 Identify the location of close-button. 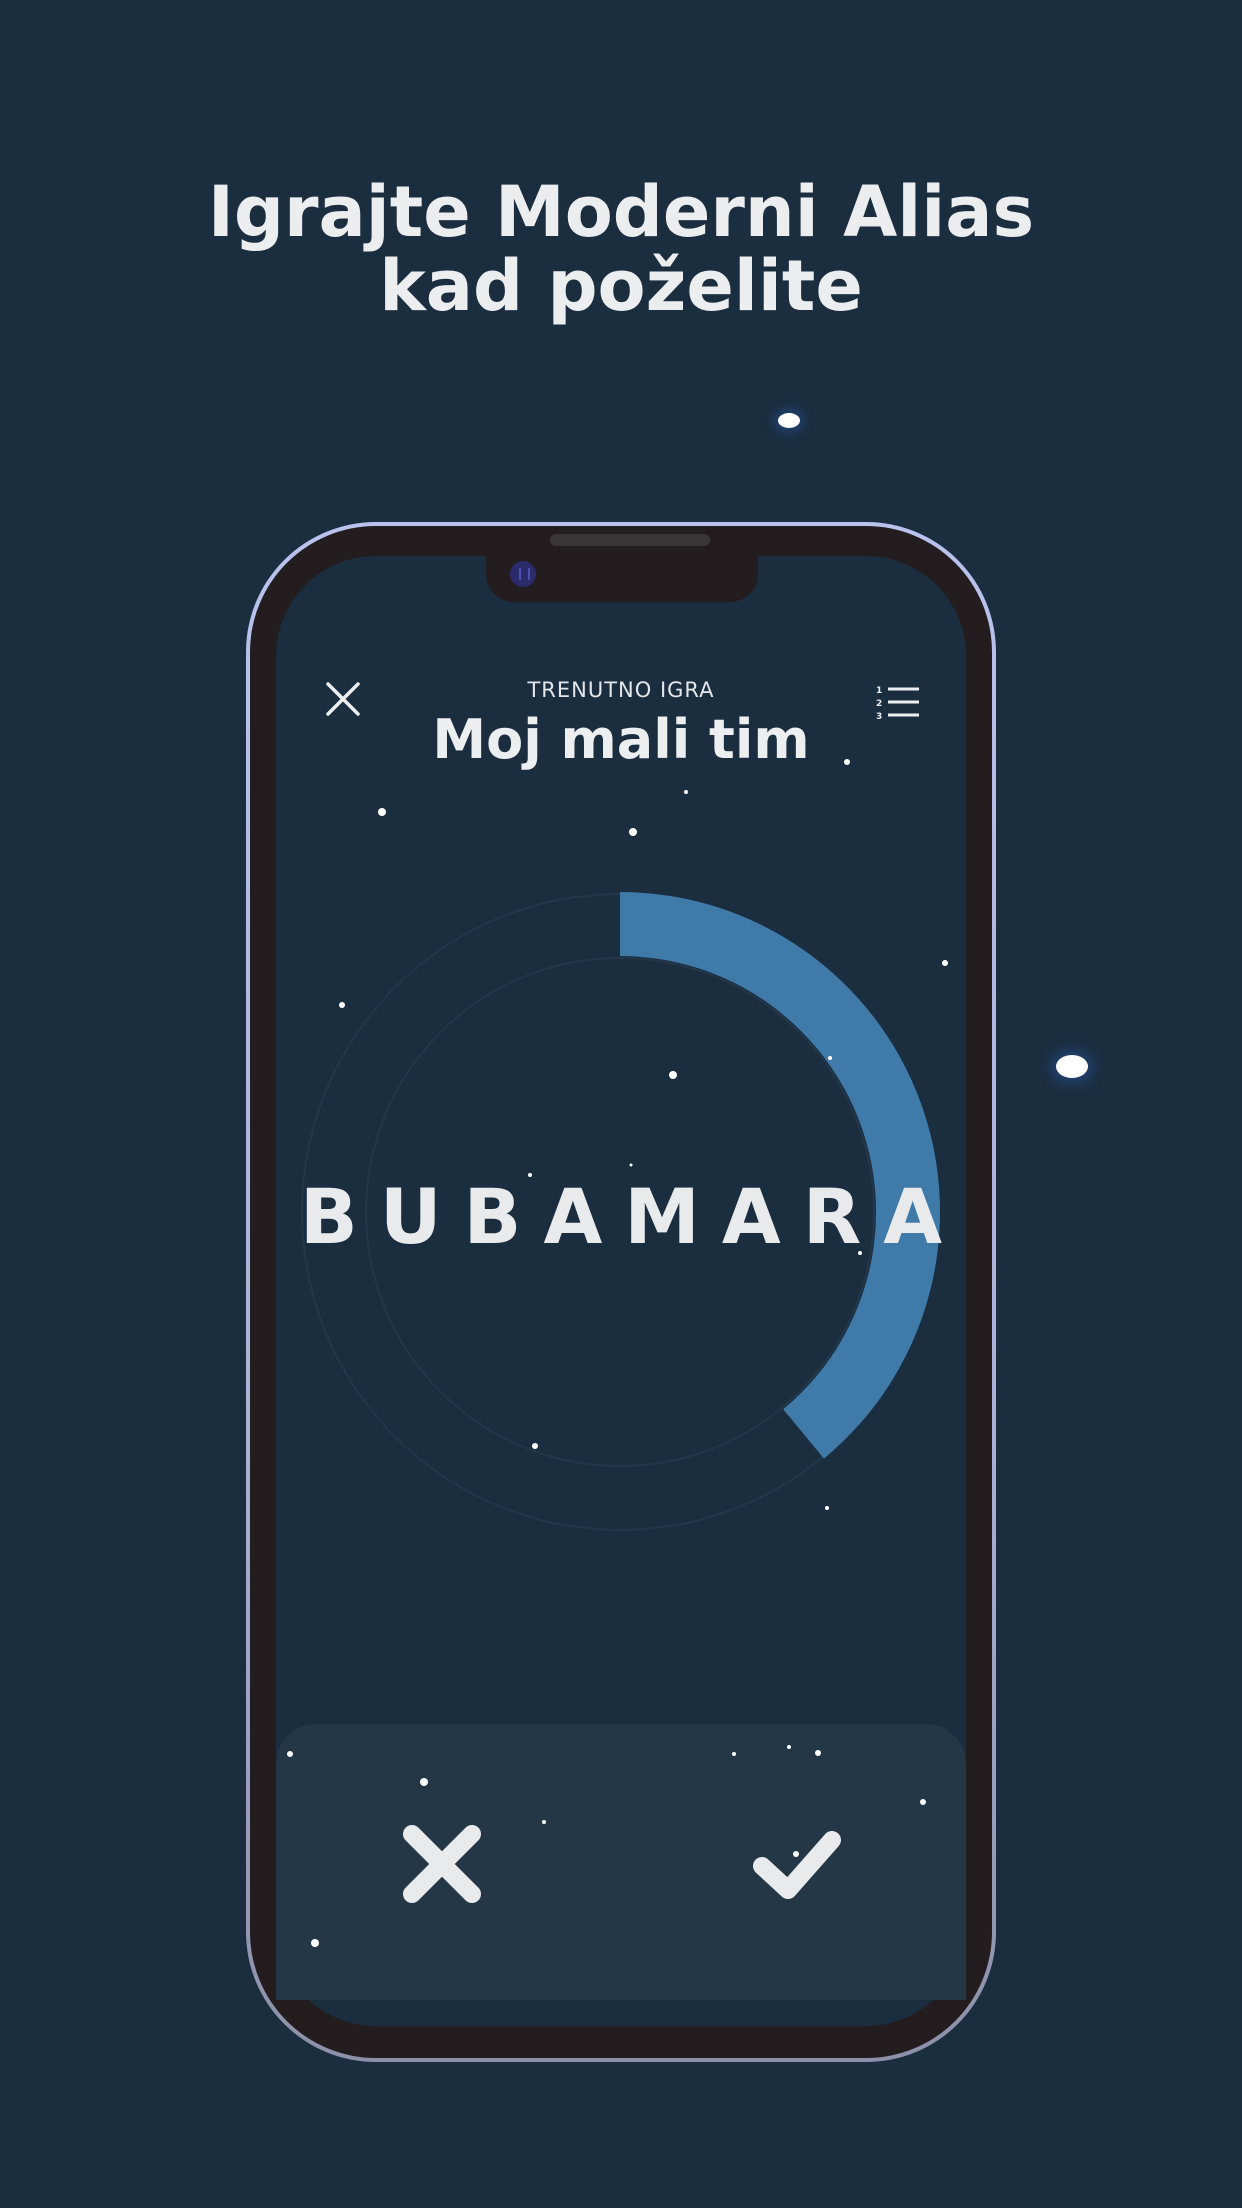
(343, 699).